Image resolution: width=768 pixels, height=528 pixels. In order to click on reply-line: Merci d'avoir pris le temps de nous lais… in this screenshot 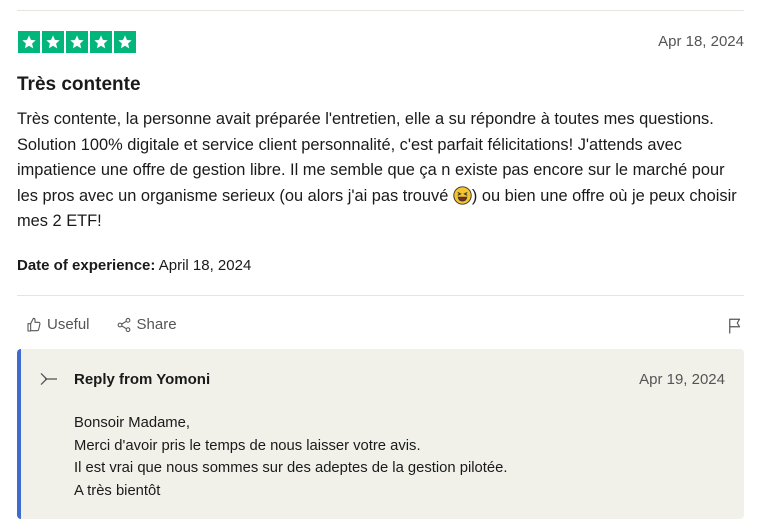, I will do `click(247, 445)`.